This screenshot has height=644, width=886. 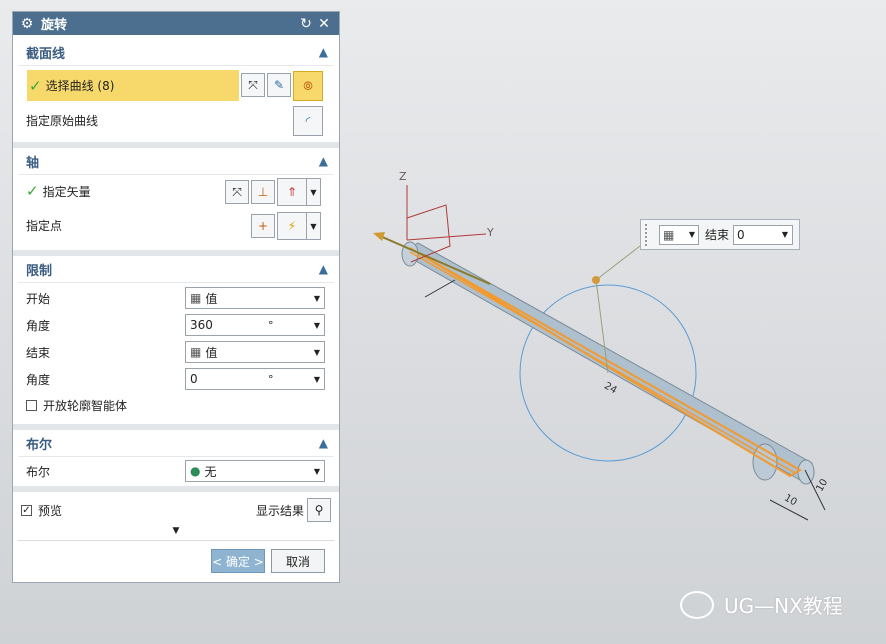 What do you see at coordinates (435, 260) in the screenshot?
I see `vector-axis-line` at bounding box center [435, 260].